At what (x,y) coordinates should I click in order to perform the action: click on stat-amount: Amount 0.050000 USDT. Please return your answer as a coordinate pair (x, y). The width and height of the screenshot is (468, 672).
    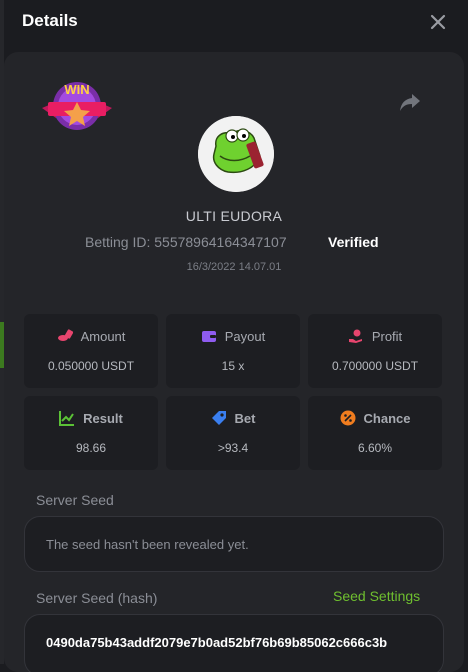
    Looking at the image, I should click on (91, 351).